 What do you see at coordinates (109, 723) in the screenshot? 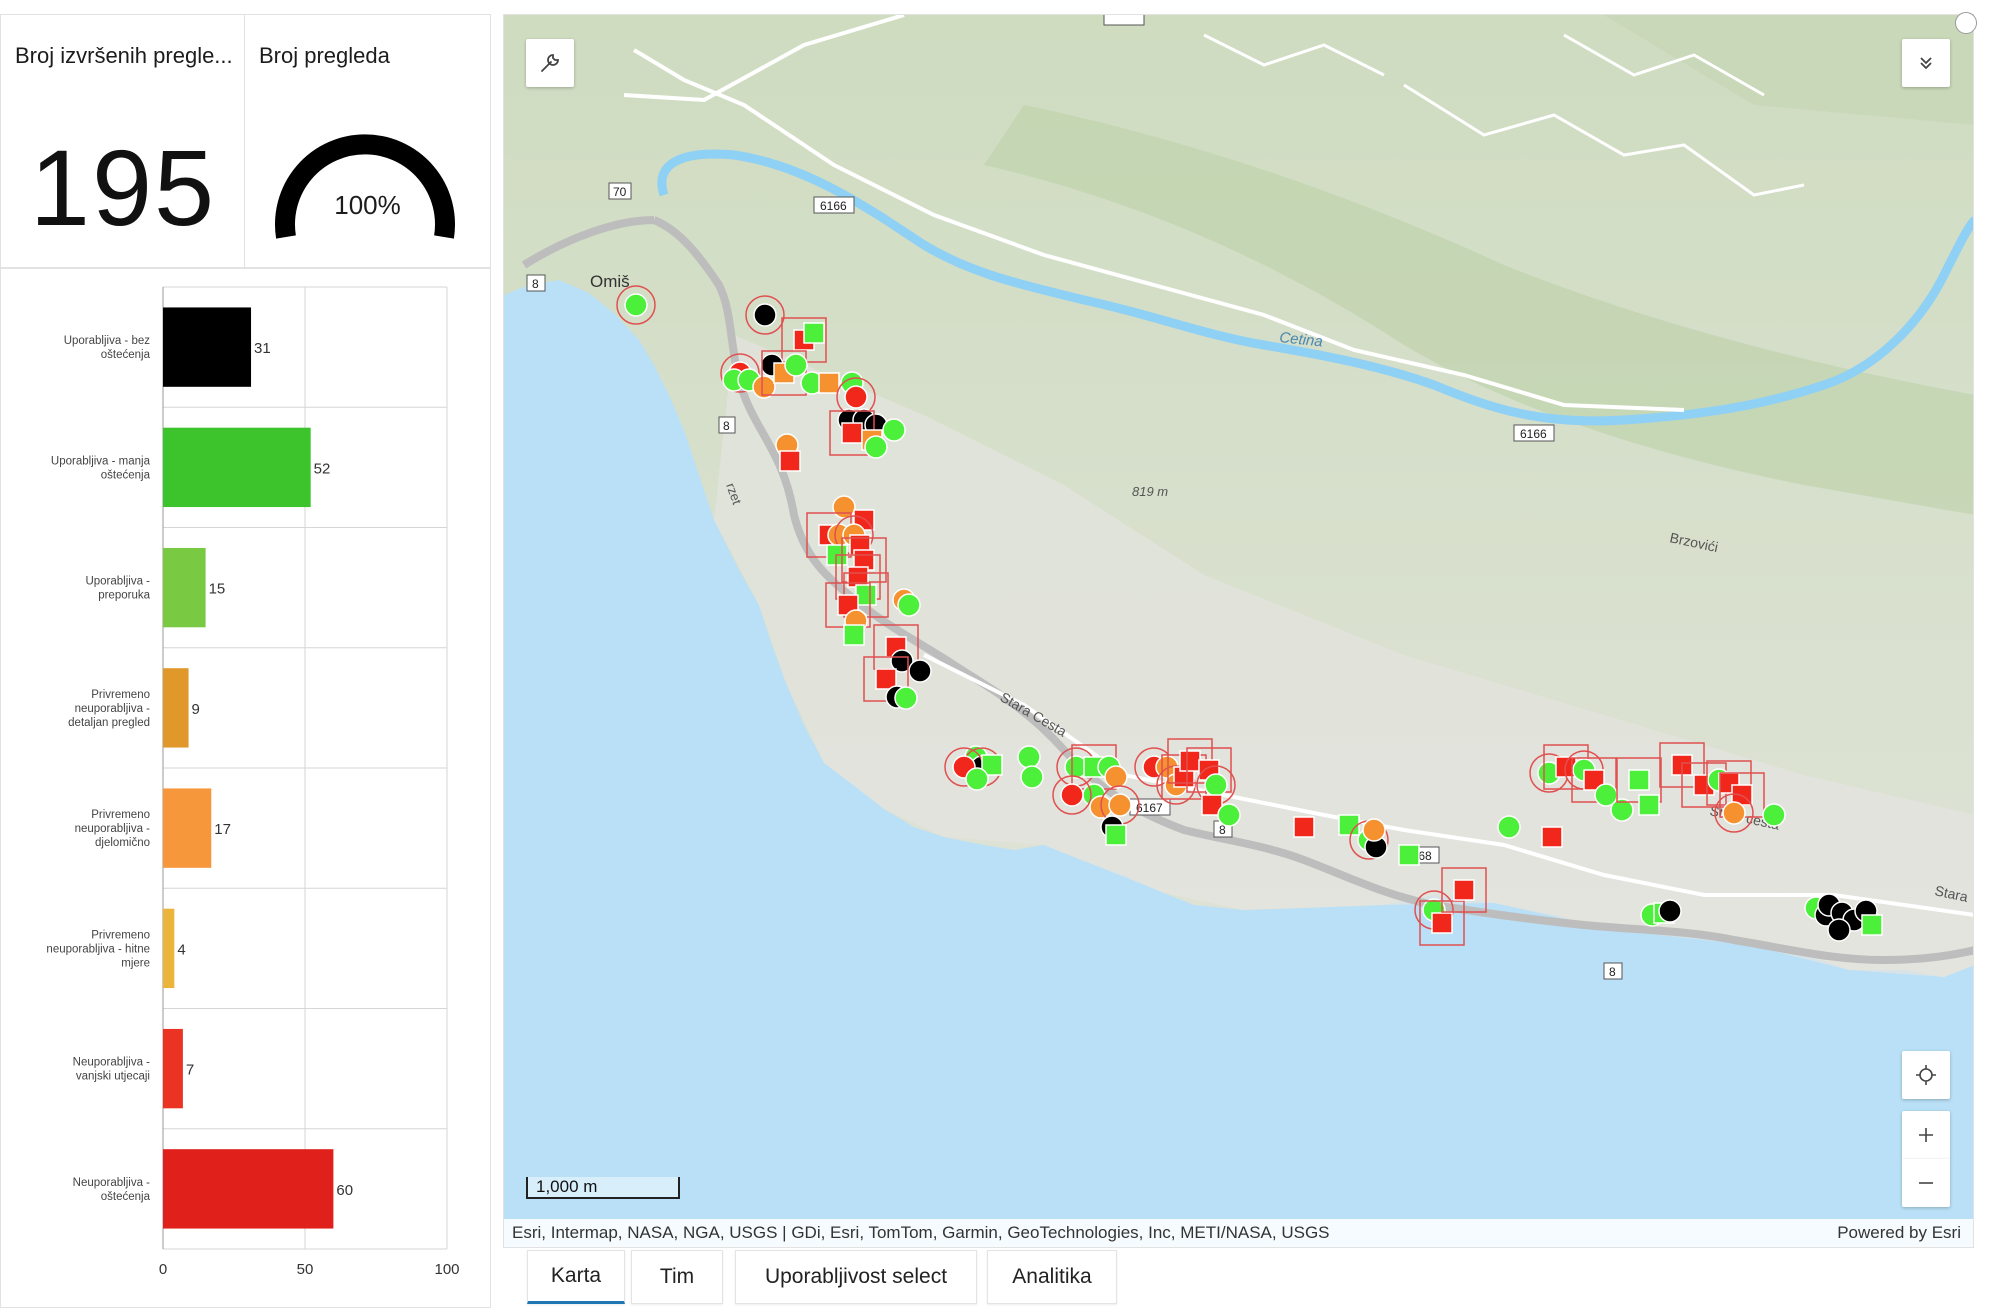
I see `category-label: detaljan pregled` at bounding box center [109, 723].